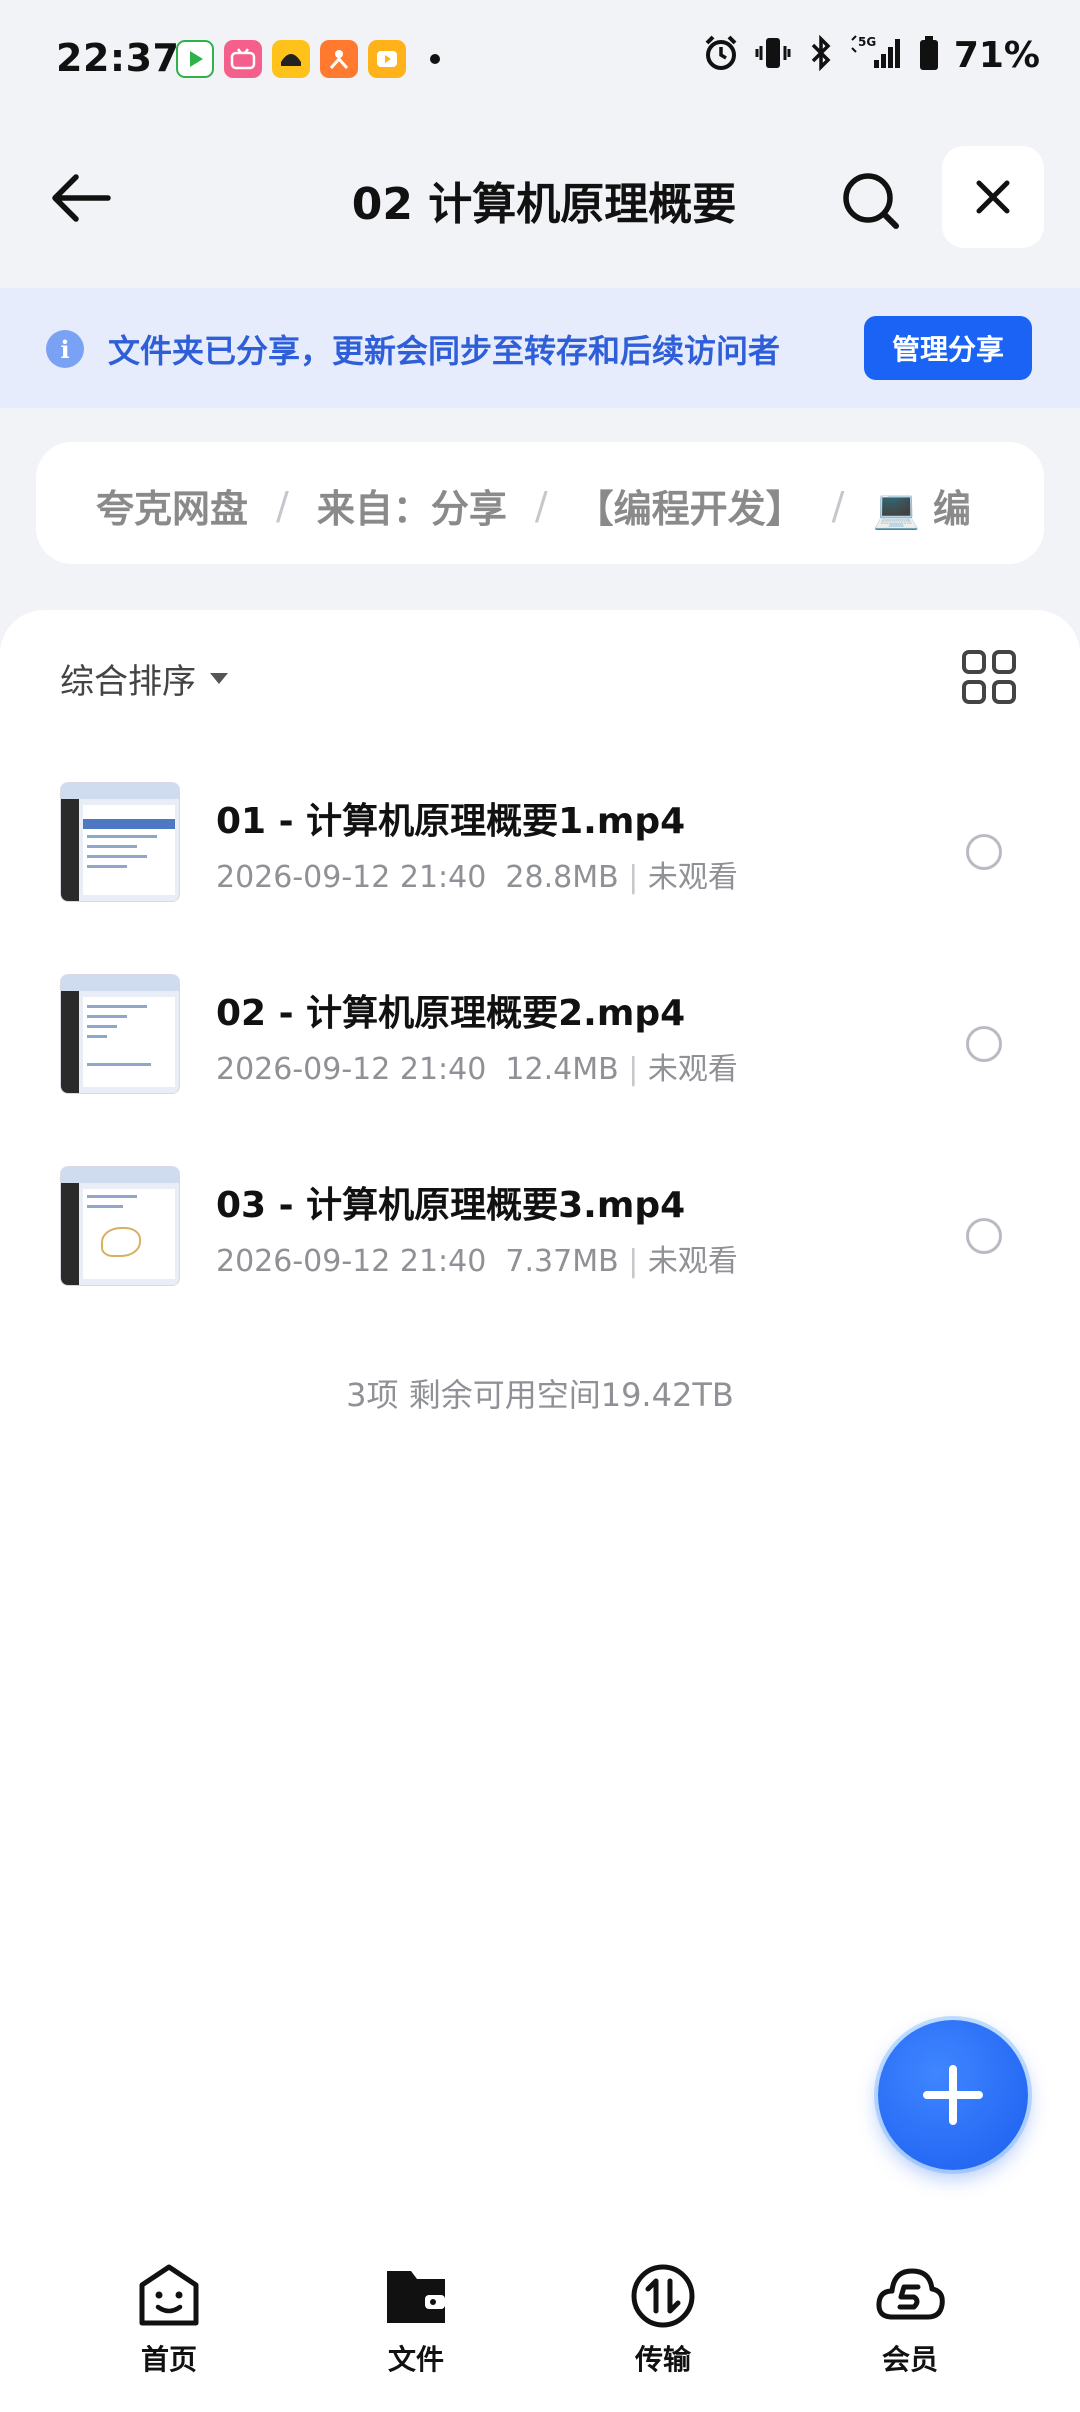  Describe the element at coordinates (412, 505) in the screenshot. I see `breadcrumb-item-from-share: 来自：分享` at that location.